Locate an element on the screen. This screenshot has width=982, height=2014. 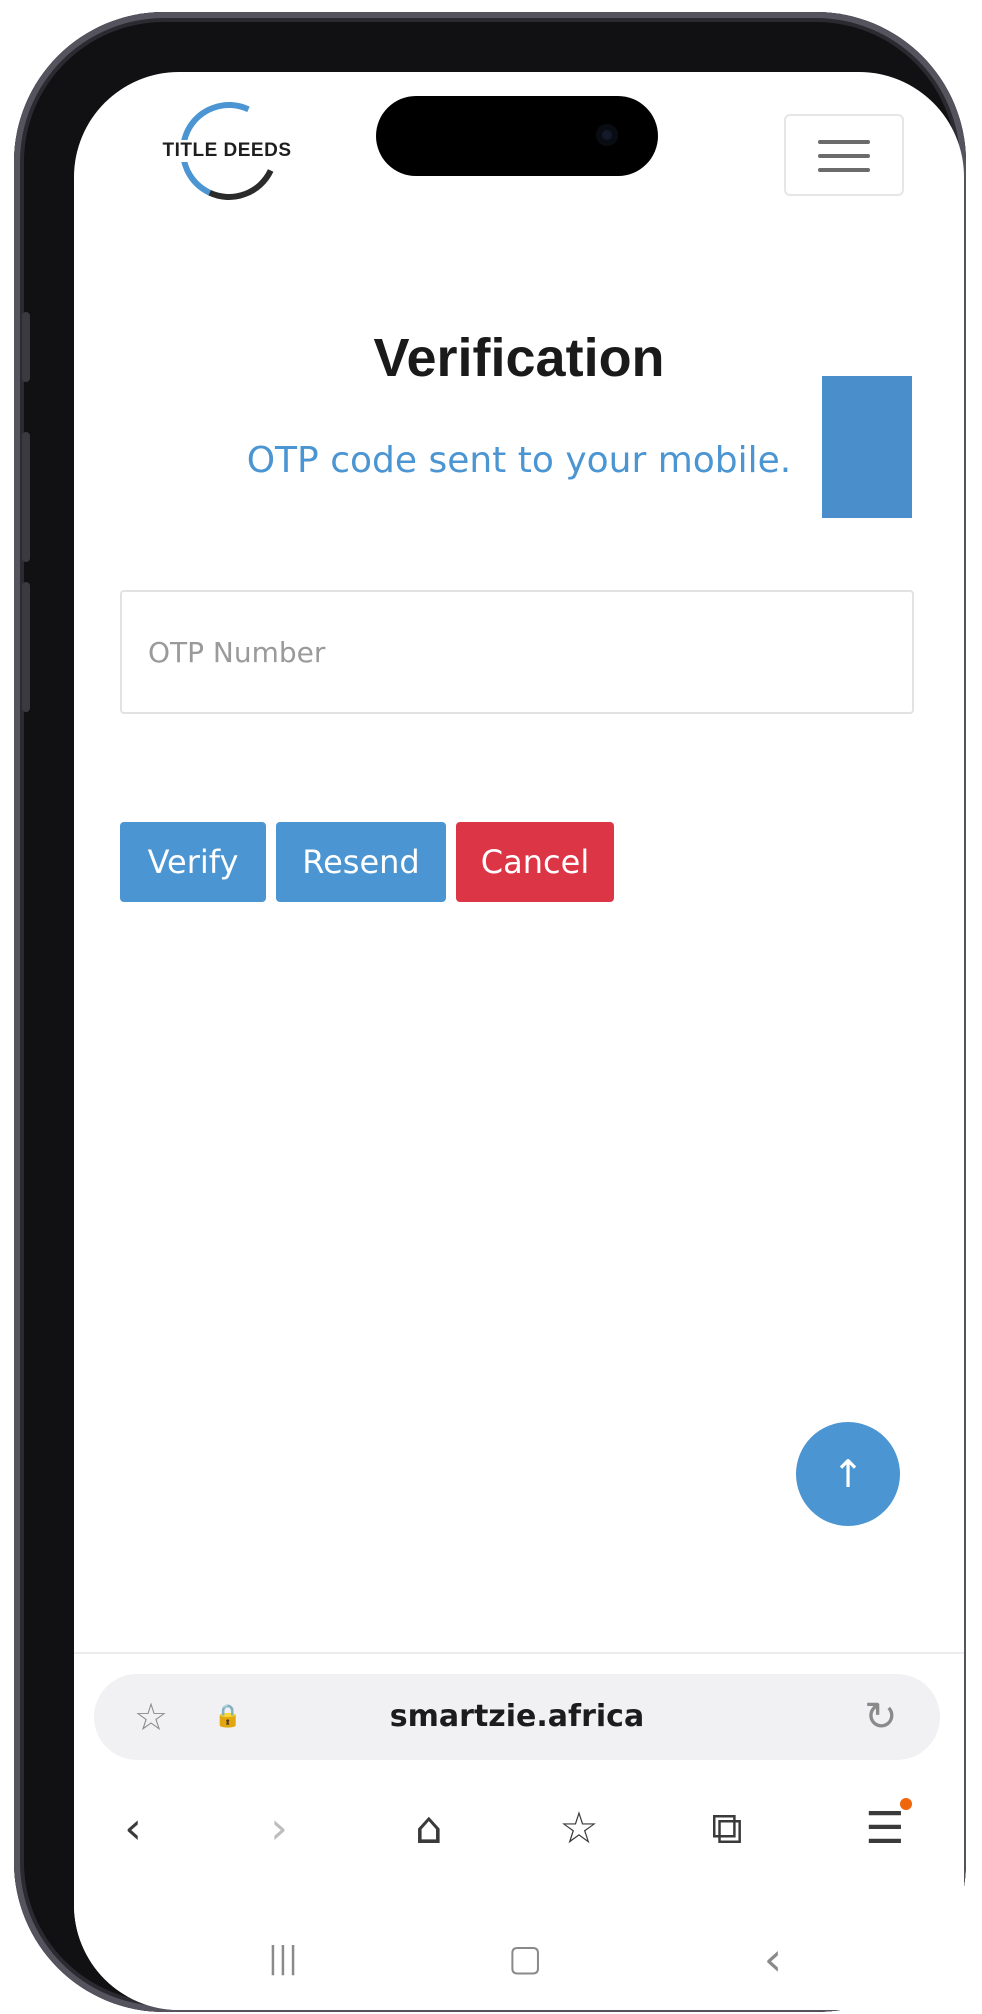
browser-menu-icon: ☰ is located at coordinates (885, 1829).